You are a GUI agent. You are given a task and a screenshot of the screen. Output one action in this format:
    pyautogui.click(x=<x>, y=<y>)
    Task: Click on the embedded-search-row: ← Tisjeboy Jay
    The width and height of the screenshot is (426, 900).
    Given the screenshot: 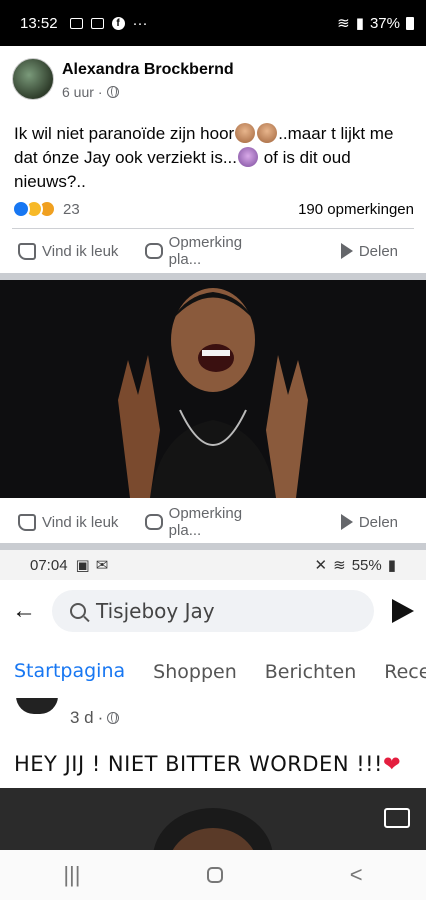 What is the action you would take?
    pyautogui.click(x=213, y=611)
    